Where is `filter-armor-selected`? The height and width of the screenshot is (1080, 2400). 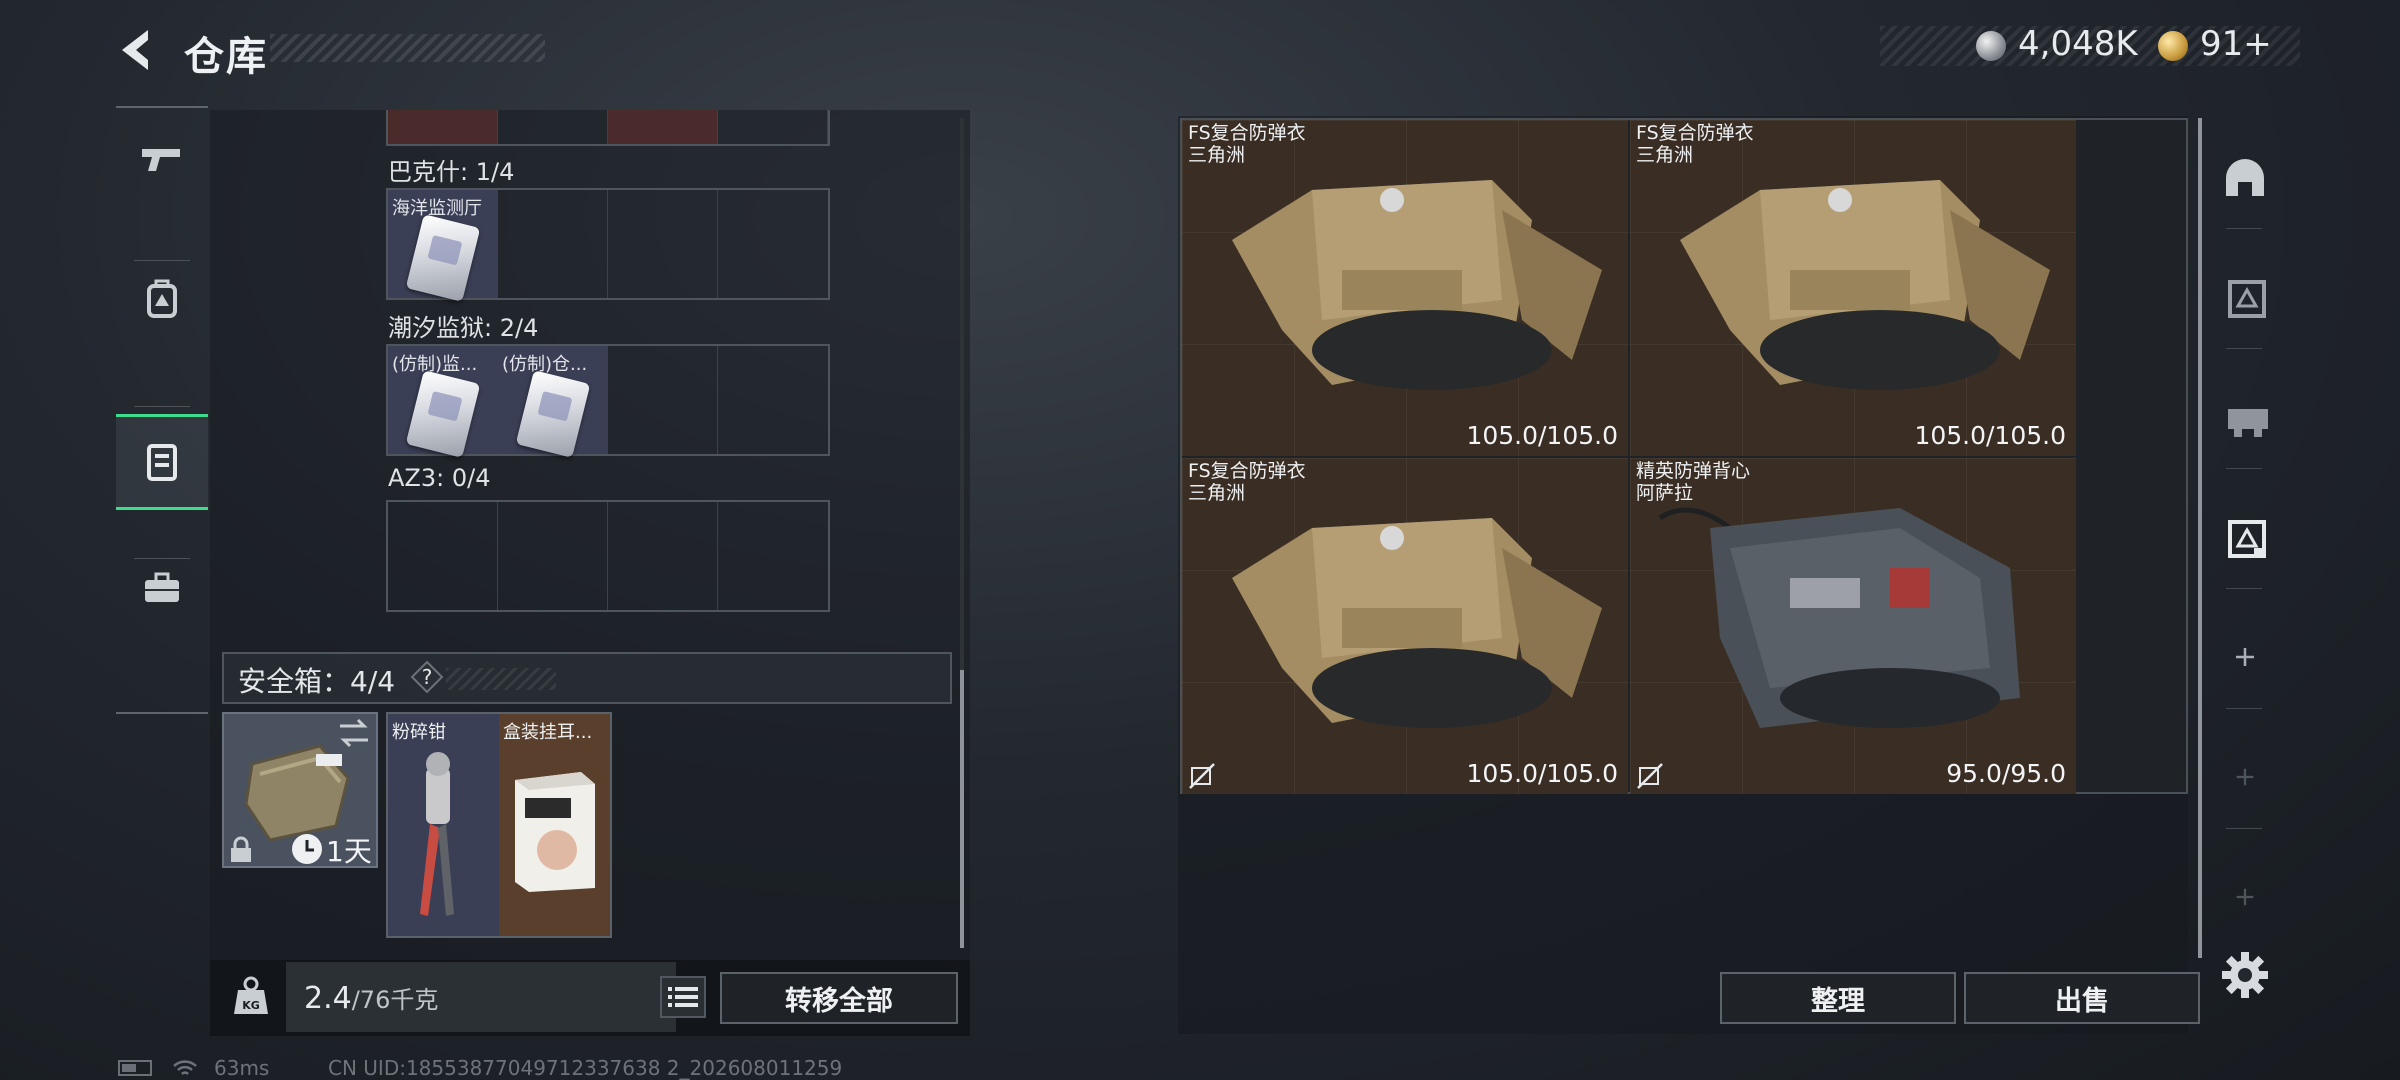 filter-armor-selected is located at coordinates (2245, 537).